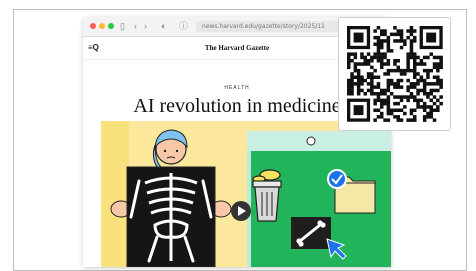 The image size is (476, 271). I want to click on checkmark-badge-icon, so click(337, 179).